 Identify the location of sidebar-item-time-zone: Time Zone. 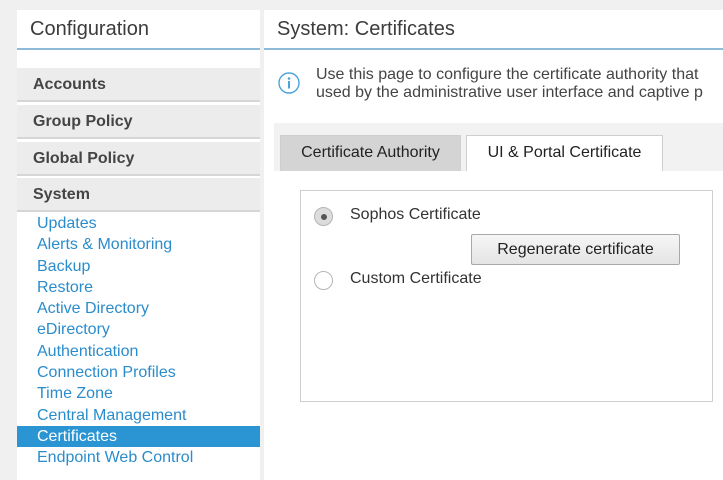
(138, 393).